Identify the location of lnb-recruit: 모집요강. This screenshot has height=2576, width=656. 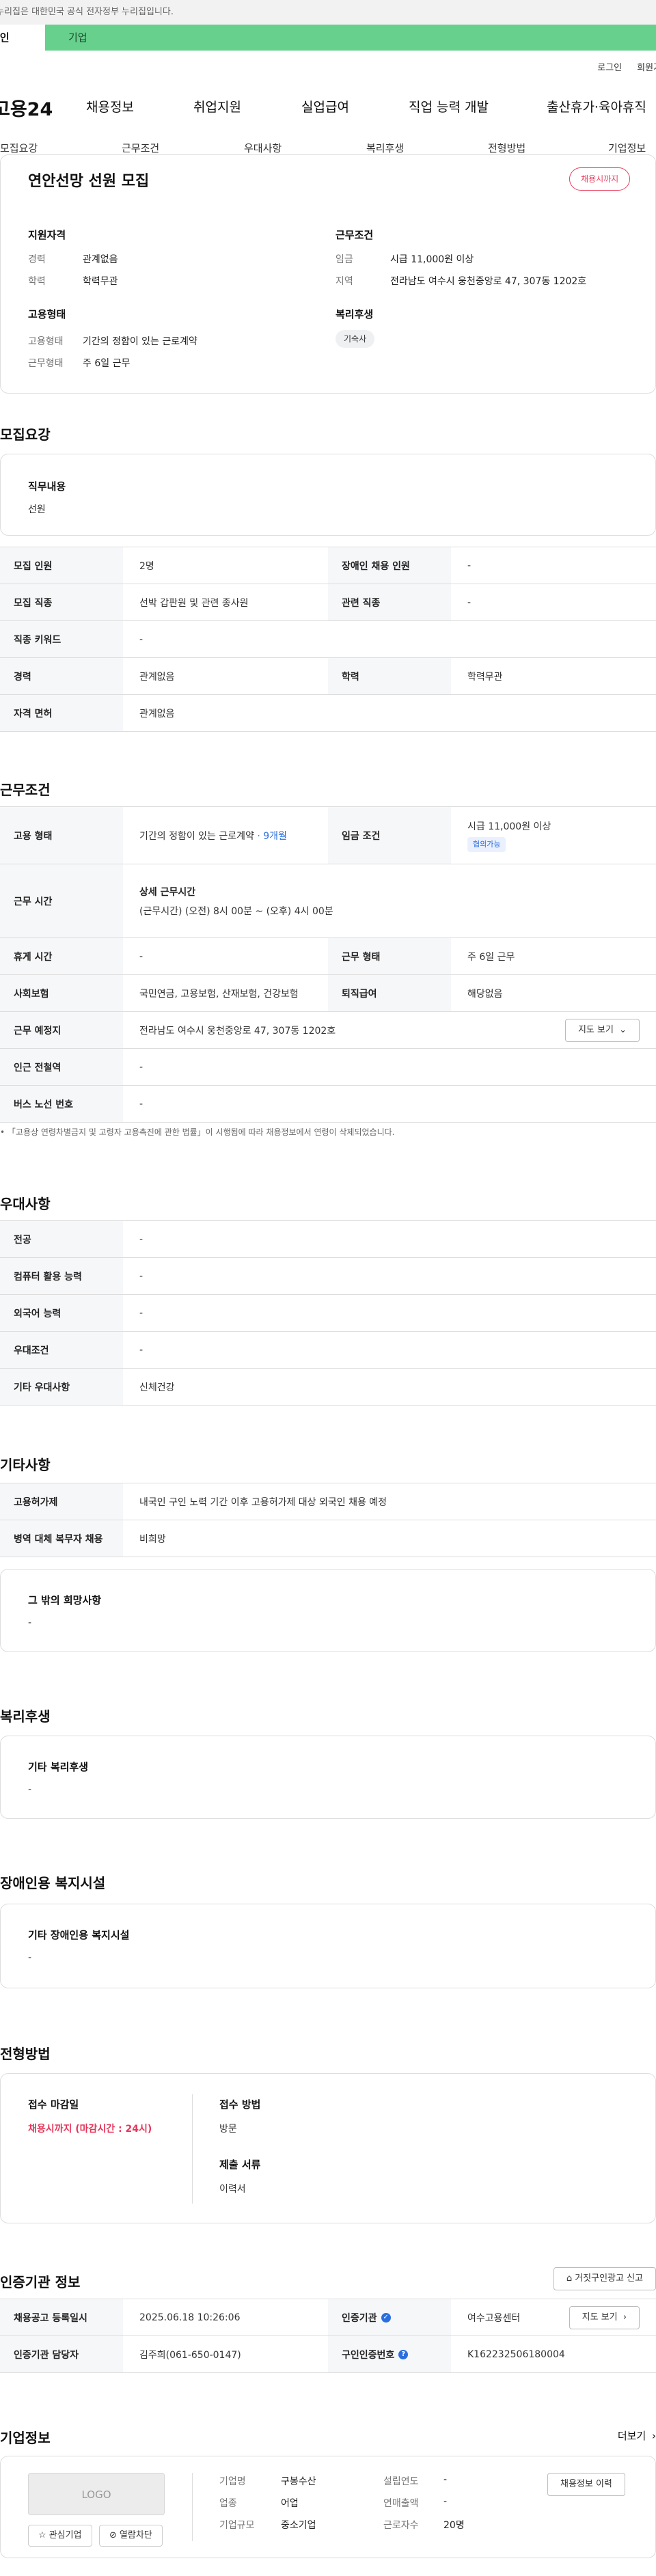
(19, 148).